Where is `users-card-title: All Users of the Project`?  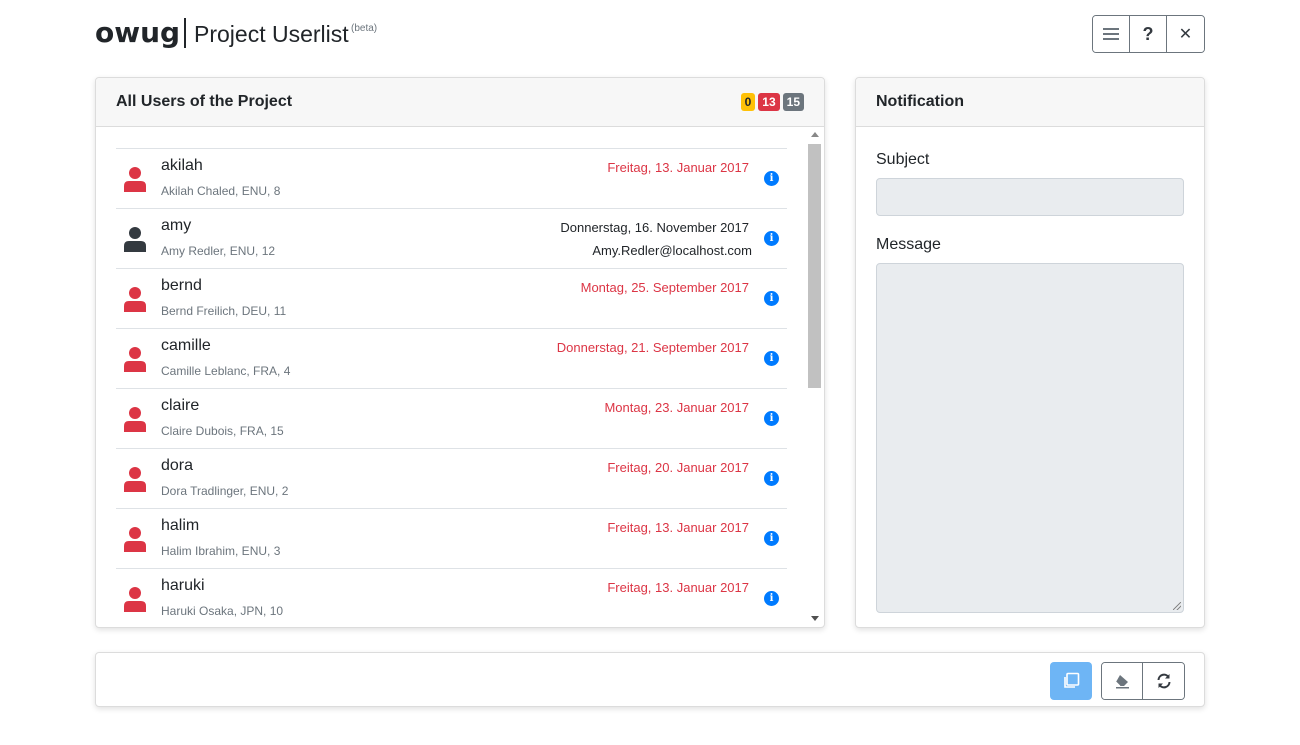
users-card-title: All Users of the Project is located at coordinates (204, 101).